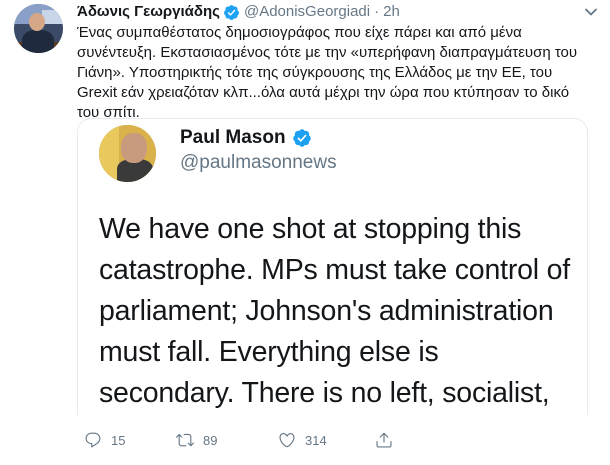 This screenshot has height=465, width=610. Describe the element at coordinates (185, 440) in the screenshot. I see `retweet-icon` at that location.